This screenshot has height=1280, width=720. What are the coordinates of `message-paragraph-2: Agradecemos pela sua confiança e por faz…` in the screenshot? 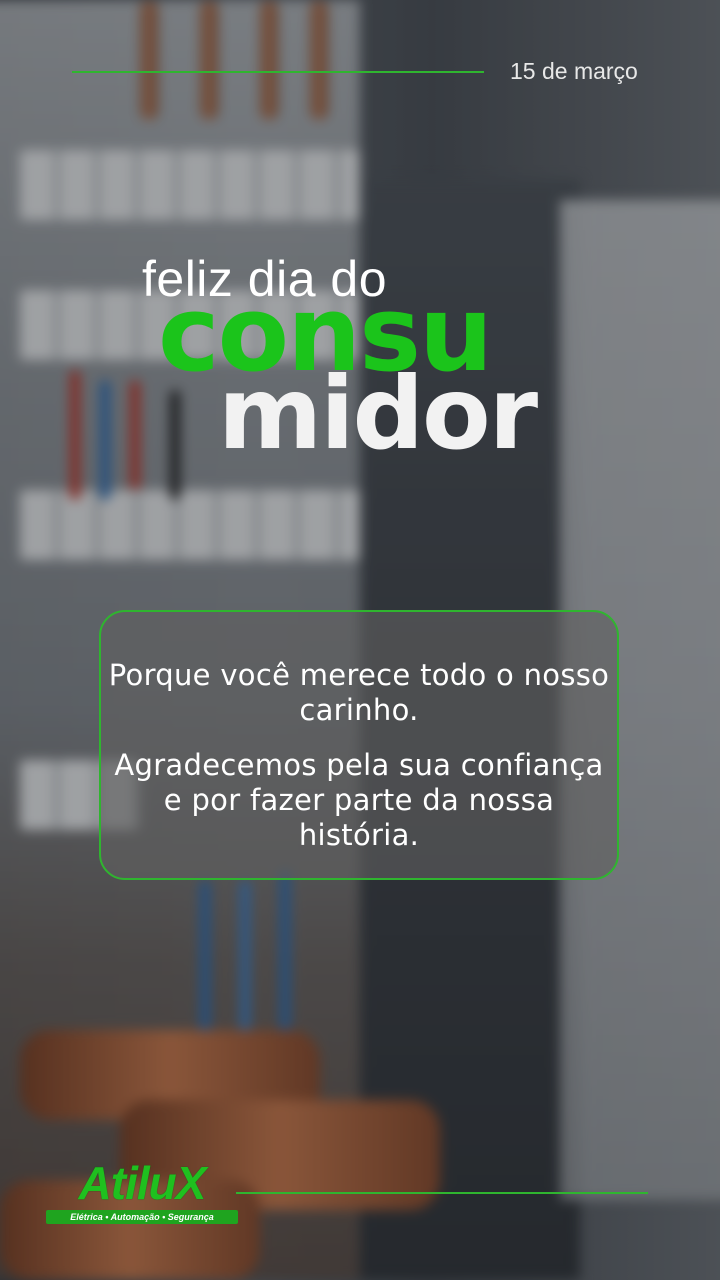 It's located at (359, 800).